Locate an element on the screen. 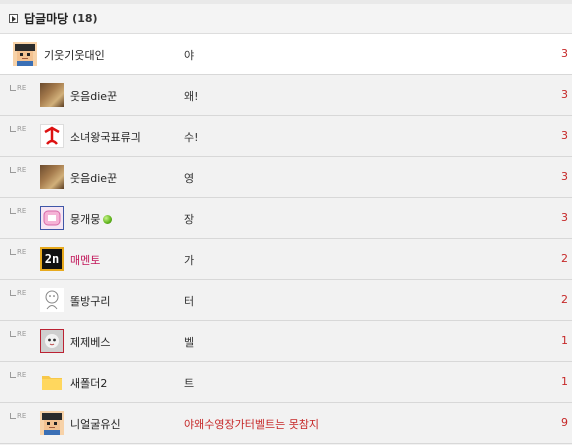 Image resolution: width=572 pixels, height=445 pixels. reply-message: 영 is located at coordinates (189, 178).